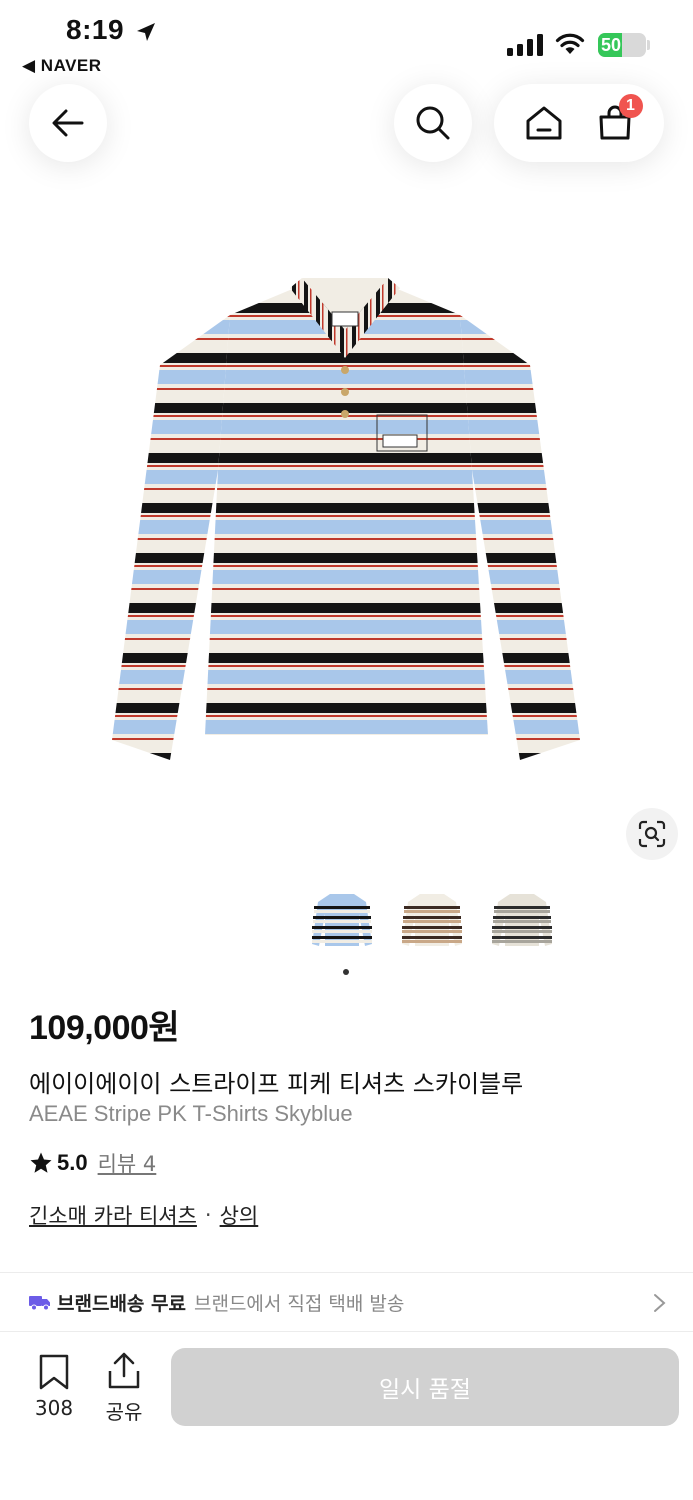 The image size is (693, 1500). I want to click on rating-score: 5.0, so click(72, 1162).